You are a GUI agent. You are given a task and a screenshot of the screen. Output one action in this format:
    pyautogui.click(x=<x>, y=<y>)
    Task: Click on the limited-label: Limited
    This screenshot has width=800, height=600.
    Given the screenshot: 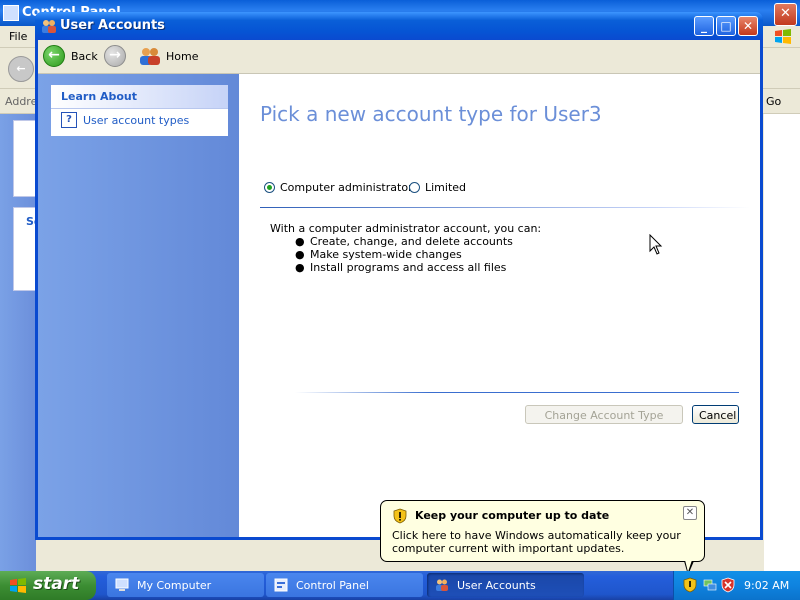 What is the action you would take?
    pyautogui.click(x=446, y=187)
    